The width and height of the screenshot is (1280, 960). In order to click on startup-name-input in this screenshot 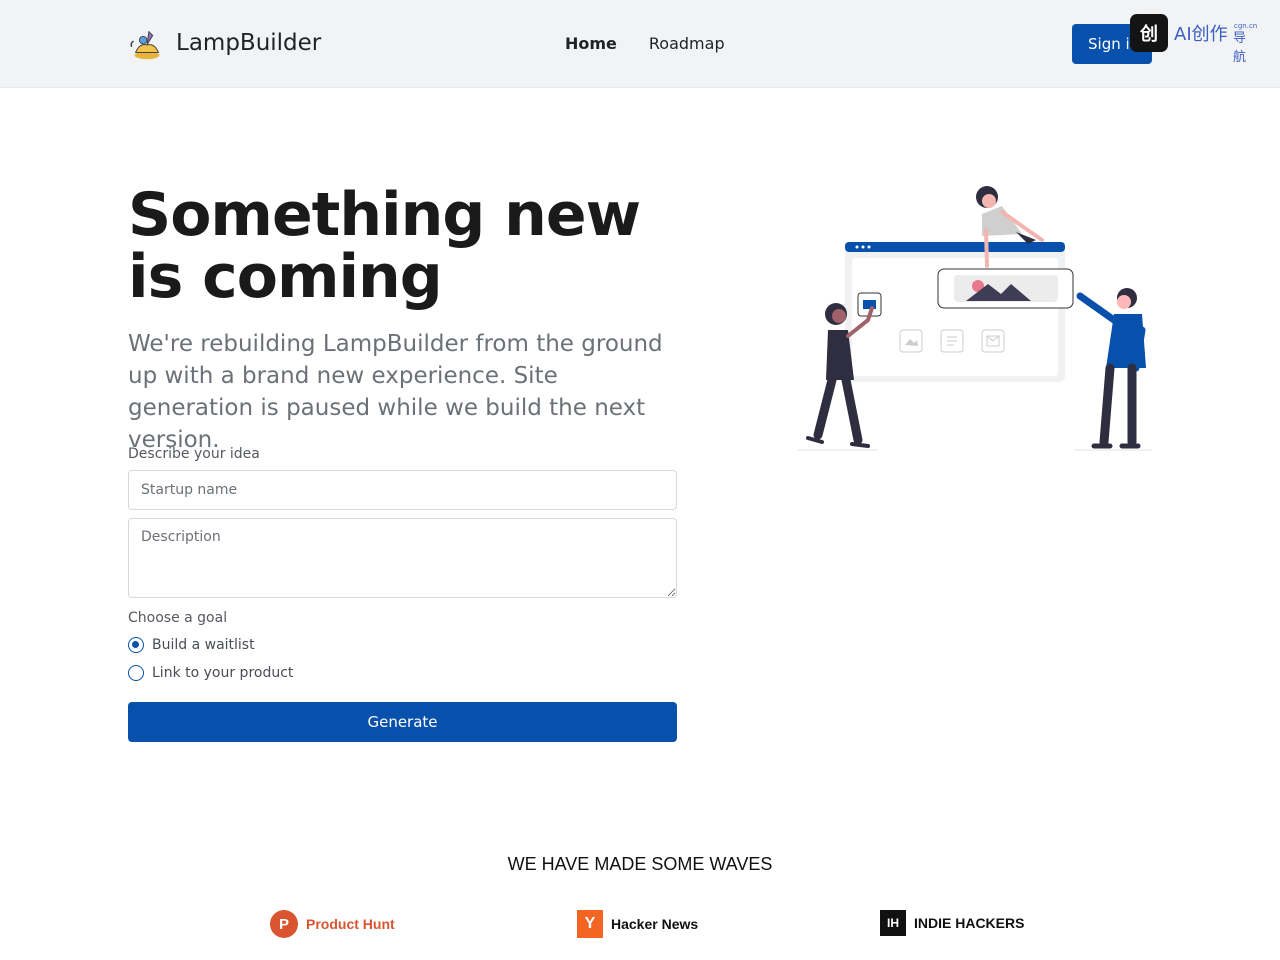, I will do `click(402, 490)`.